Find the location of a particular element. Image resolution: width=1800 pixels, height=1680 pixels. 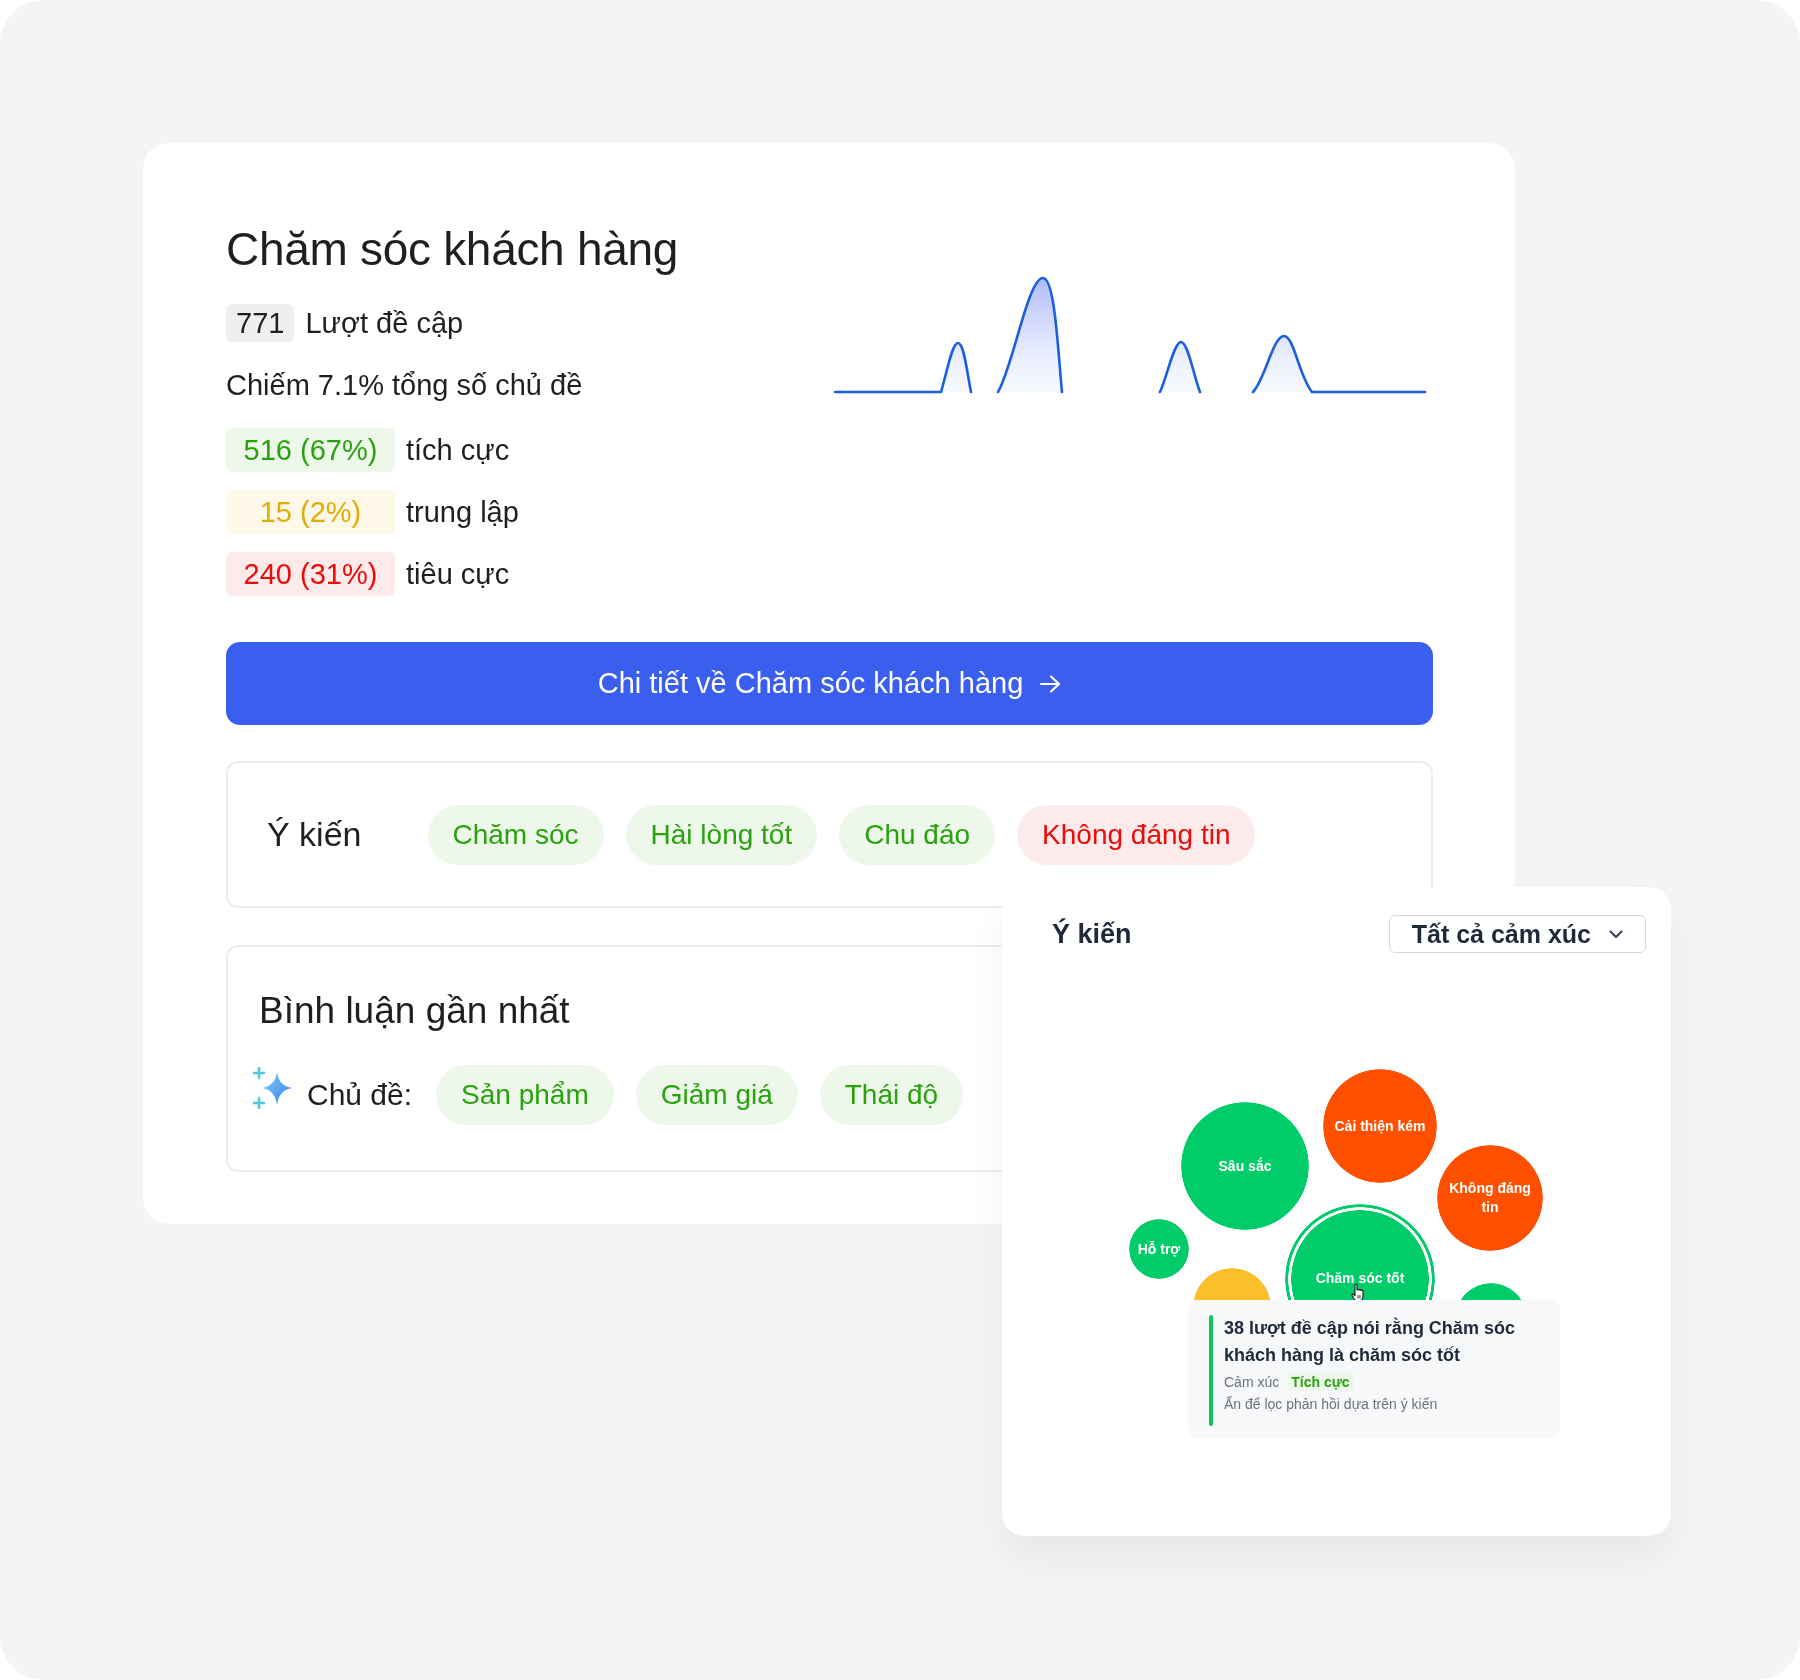

sentiment-label: tiêu cực is located at coordinates (458, 574).